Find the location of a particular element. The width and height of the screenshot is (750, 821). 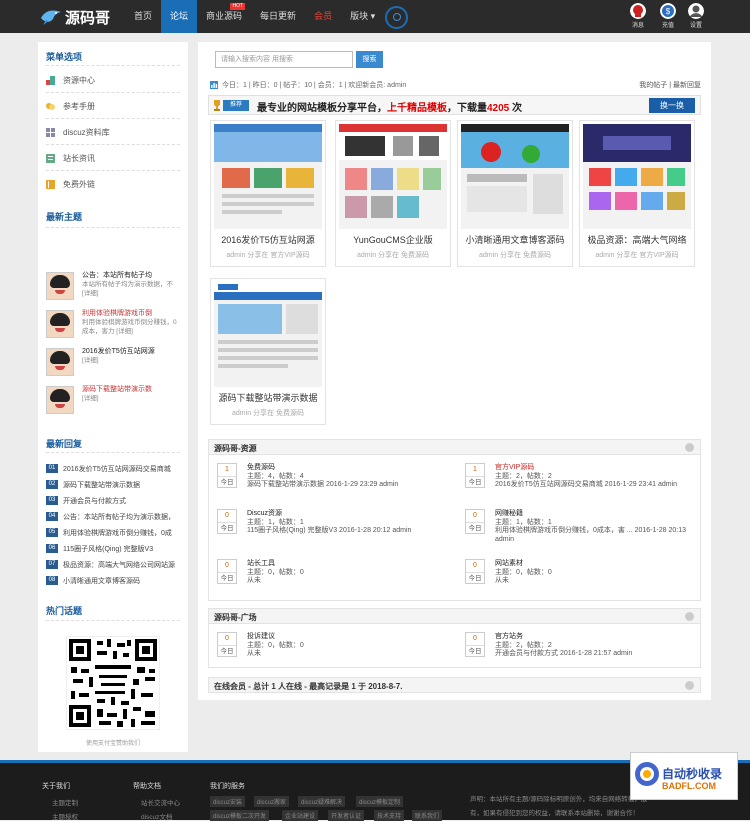

template-card: 源码下载整站带演示数据 admin 分享在 免费源码 is located at coordinates (268, 351).